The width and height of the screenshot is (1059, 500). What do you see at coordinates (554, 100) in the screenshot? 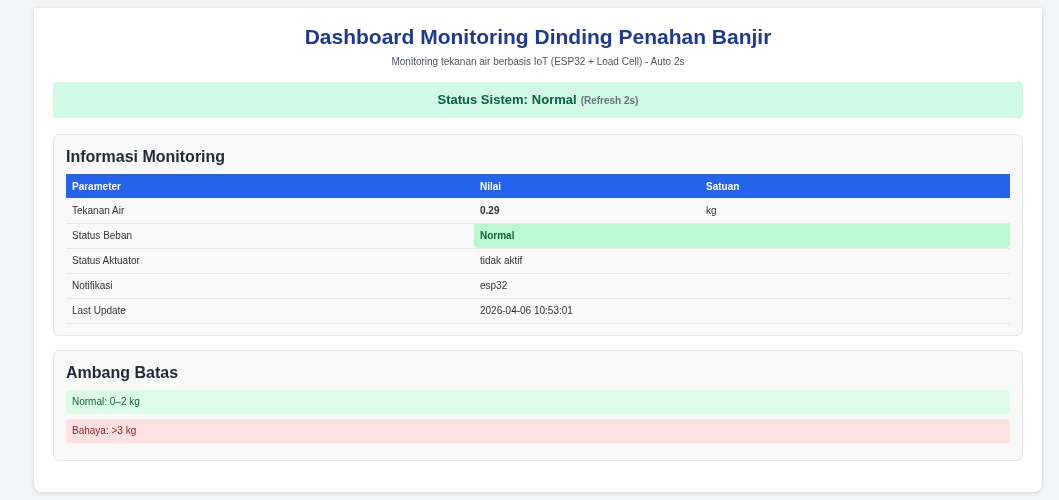
I see `status-value: Normal` at bounding box center [554, 100].